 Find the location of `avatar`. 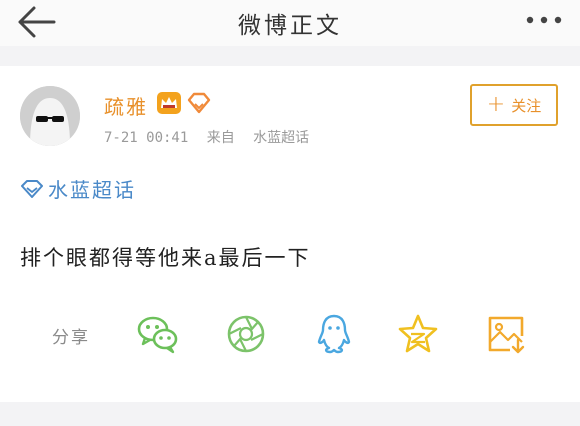

avatar is located at coordinates (50, 116).